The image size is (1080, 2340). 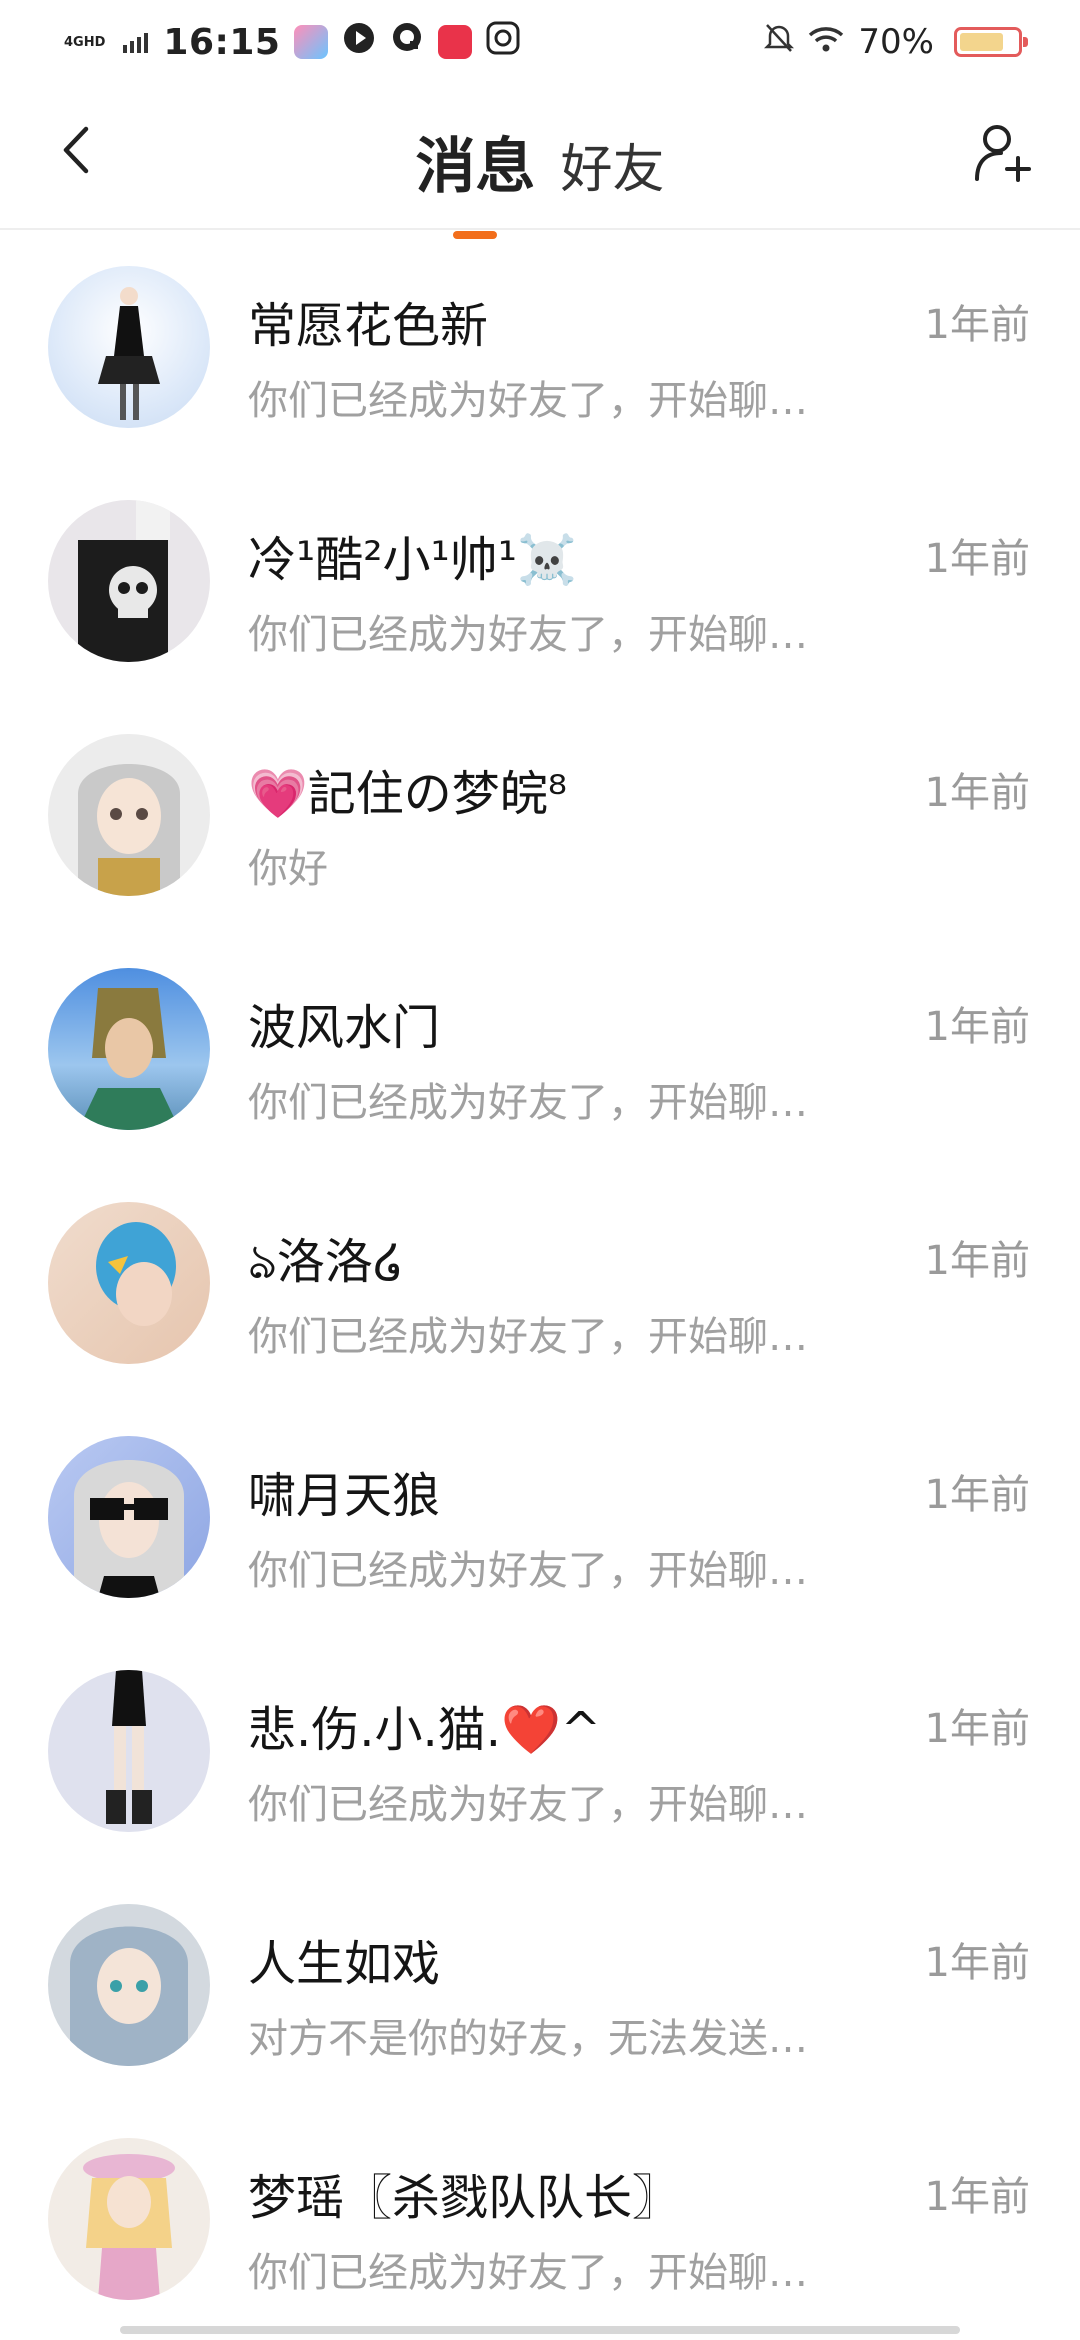 I want to click on conversation-row: 人生如戏 对方不是你的好友，无法发送… 1年前, so click(x=540, y=1985).